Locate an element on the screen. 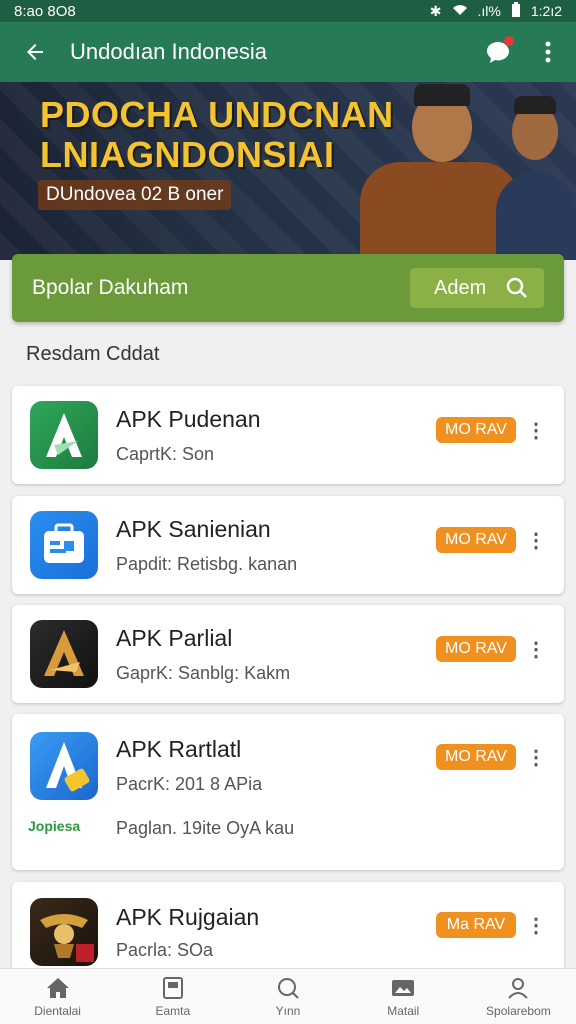 The width and height of the screenshot is (576, 1024). search-label: Bpolar Dakuham is located at coordinates (110, 287).